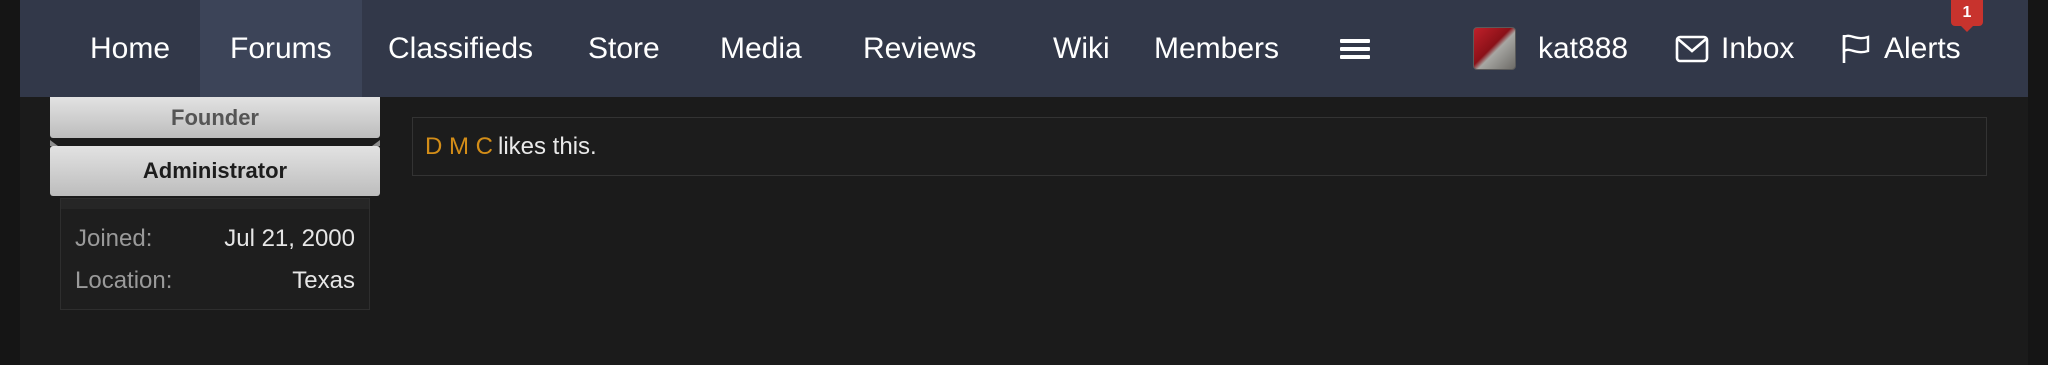  What do you see at coordinates (1692, 48) in the screenshot?
I see `envelope-icon` at bounding box center [1692, 48].